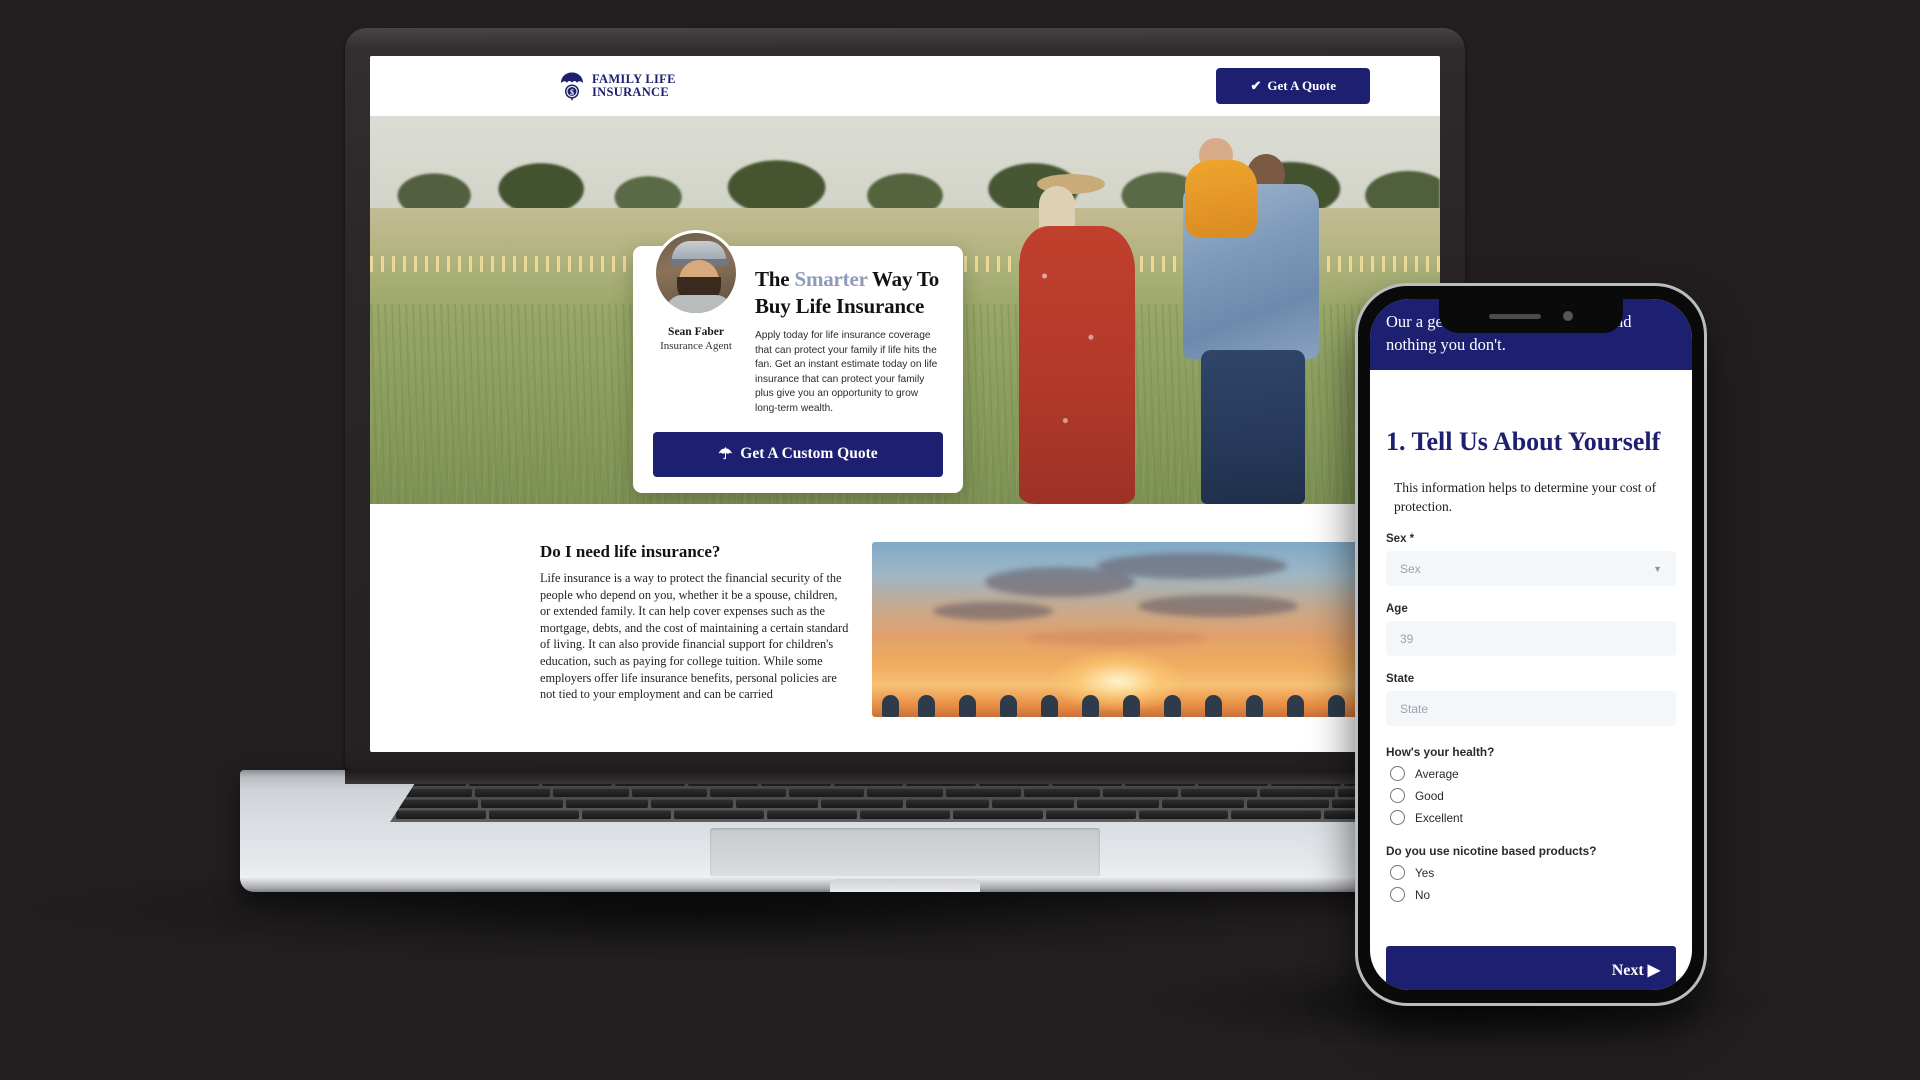 This screenshot has width=1920, height=1080. What do you see at coordinates (1531, 817) in the screenshot?
I see `radio-option-excellent: Excellent` at bounding box center [1531, 817].